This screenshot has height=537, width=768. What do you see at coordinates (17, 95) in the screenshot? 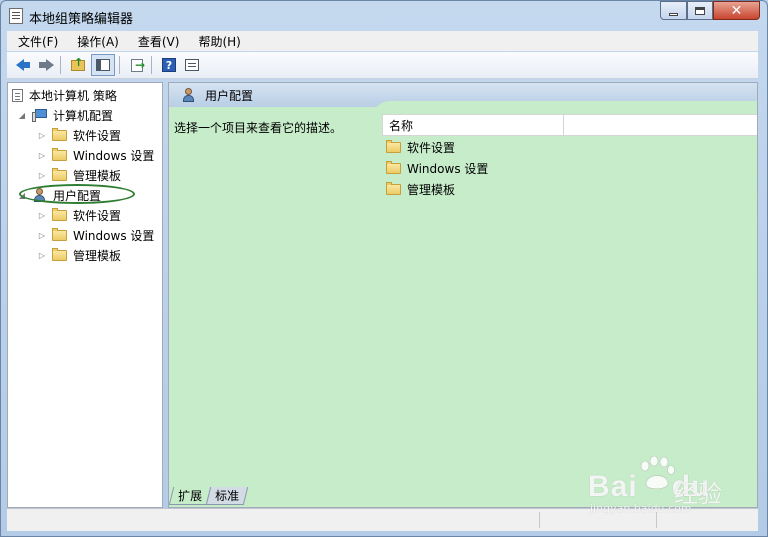
I see `policy-document-icon` at bounding box center [17, 95].